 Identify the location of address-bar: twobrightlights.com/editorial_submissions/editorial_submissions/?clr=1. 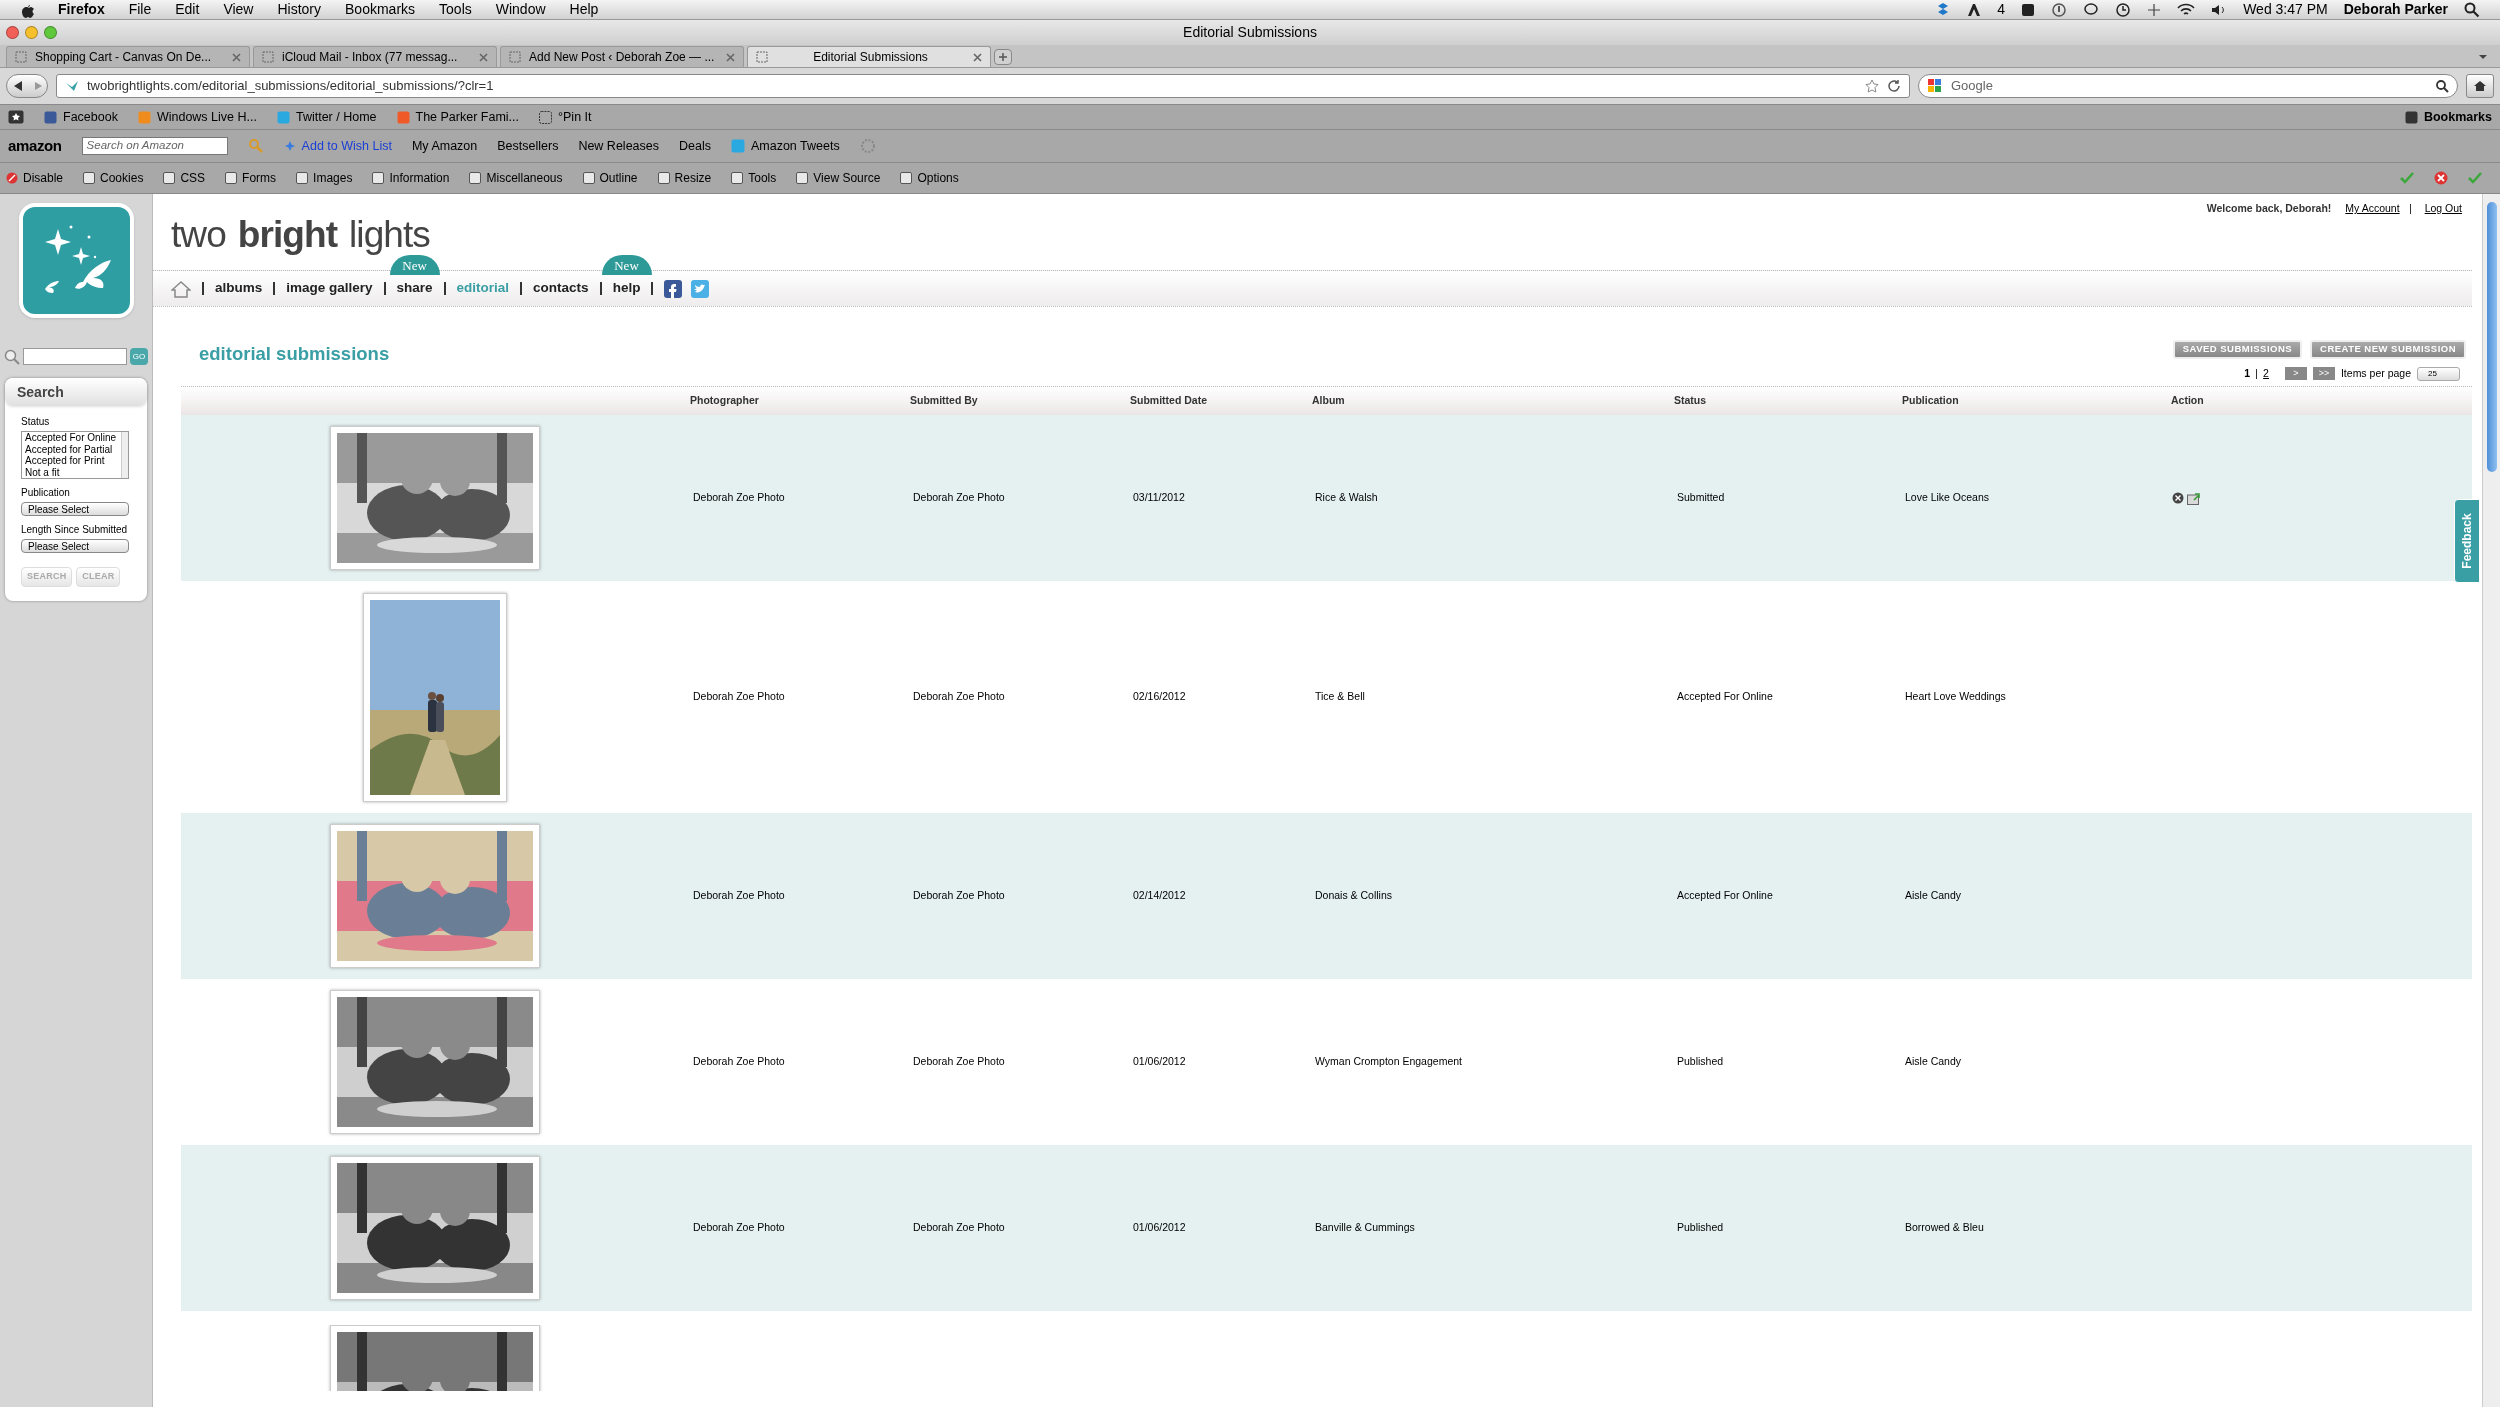
(983, 86).